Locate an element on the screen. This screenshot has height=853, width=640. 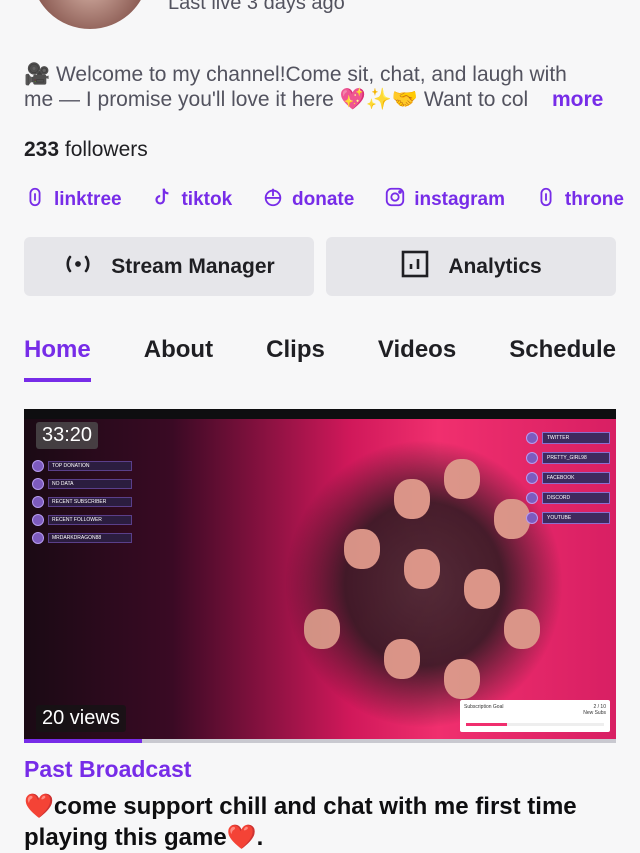
stream-manager-button: Stream Manager is located at coordinates (169, 266).